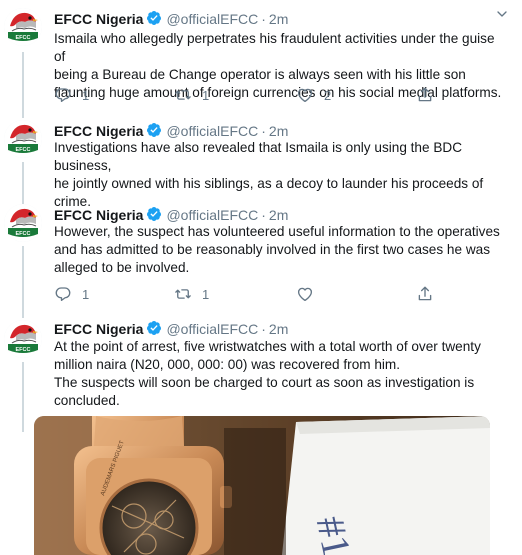 The height and width of the screenshot is (555, 522). Describe the element at coordinates (87, 400) in the screenshot. I see `tweet-text-line: concluded.` at that location.